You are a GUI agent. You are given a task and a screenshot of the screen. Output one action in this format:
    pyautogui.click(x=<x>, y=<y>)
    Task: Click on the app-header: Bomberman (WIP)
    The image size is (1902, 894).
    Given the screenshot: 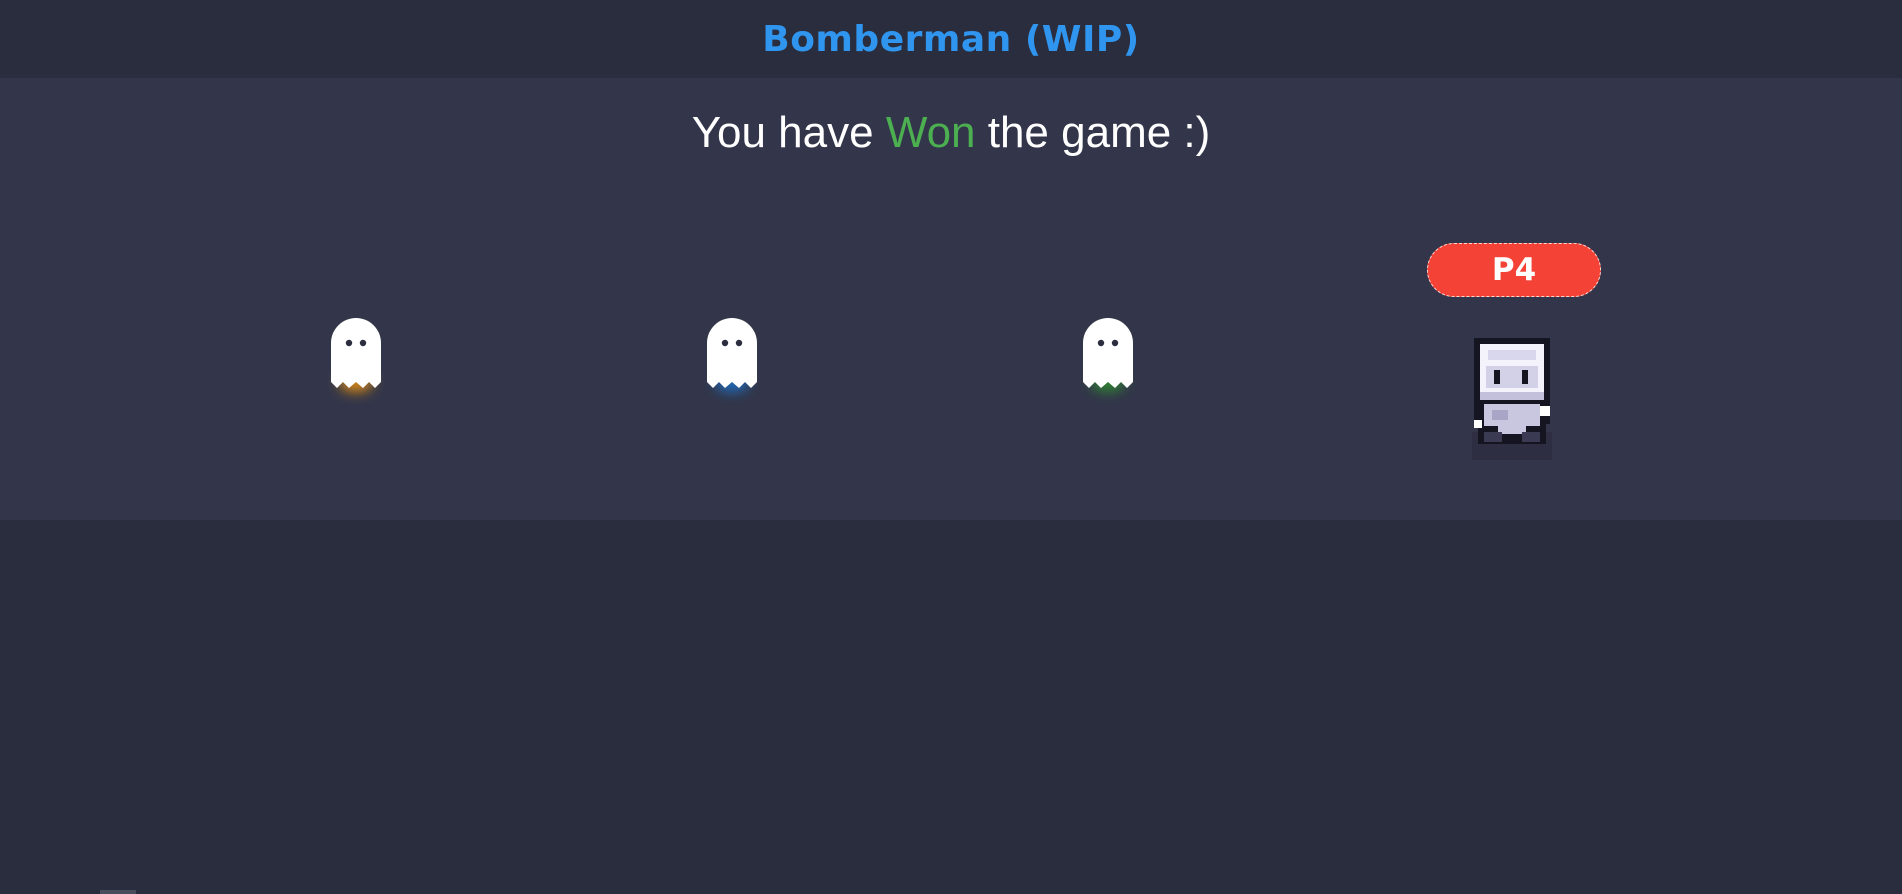 What is the action you would take?
    pyautogui.click(x=951, y=39)
    